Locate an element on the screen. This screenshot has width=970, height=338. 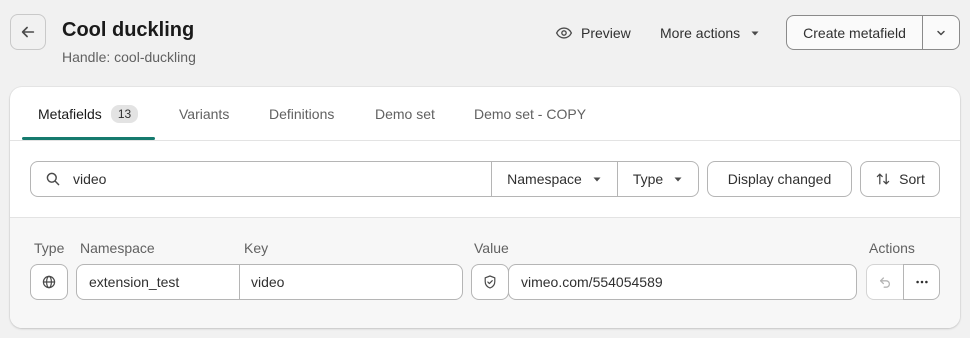
tab-label: Demo set is located at coordinates (405, 114).